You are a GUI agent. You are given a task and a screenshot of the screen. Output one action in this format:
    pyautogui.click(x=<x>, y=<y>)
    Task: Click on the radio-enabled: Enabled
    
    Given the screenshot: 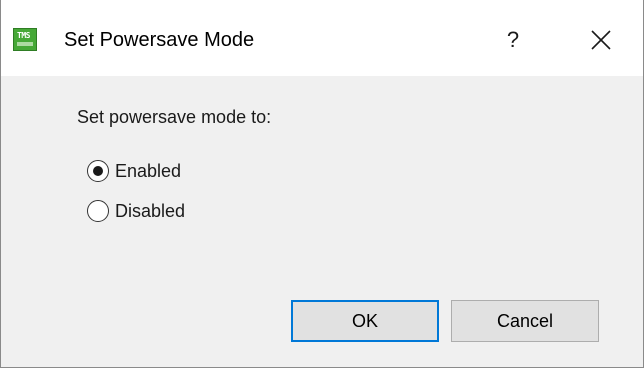 What is the action you would take?
    pyautogui.click(x=134, y=171)
    